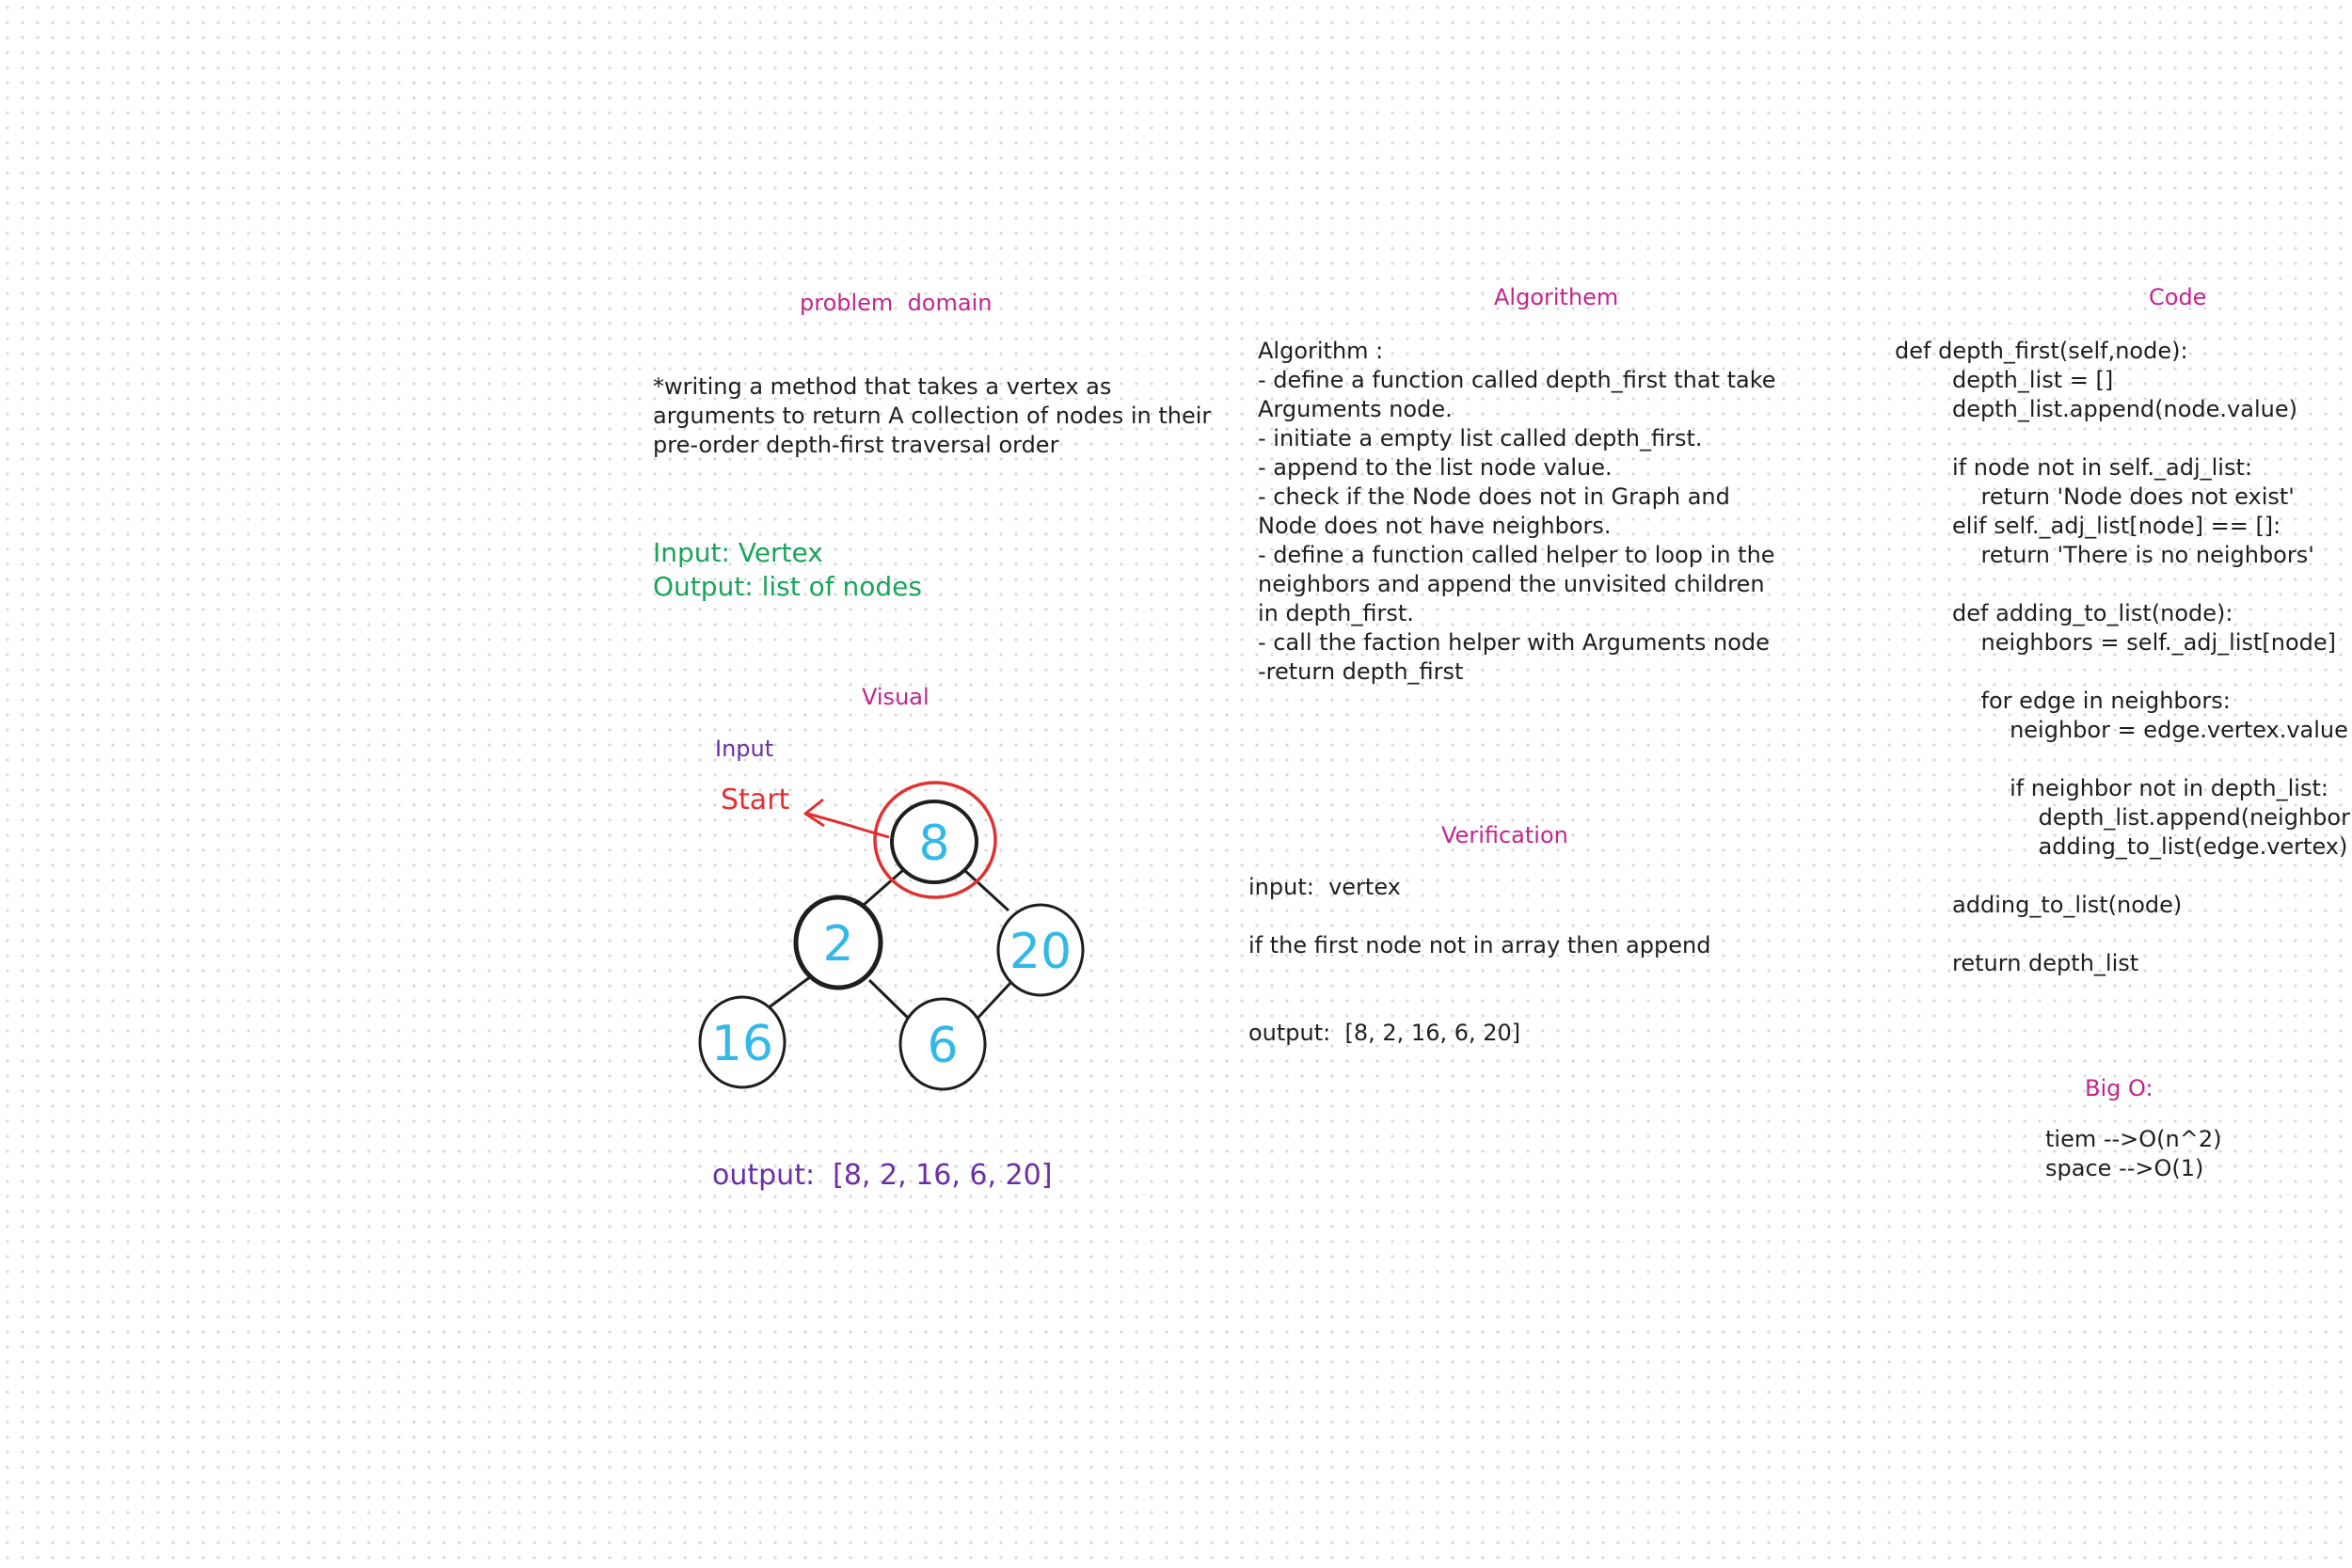 Image resolution: width=2352 pixels, height=1568 pixels. What do you see at coordinates (2116, 643) in the screenshot?
I see `code-line: neighbors = self._adj_list[node]` at bounding box center [2116, 643].